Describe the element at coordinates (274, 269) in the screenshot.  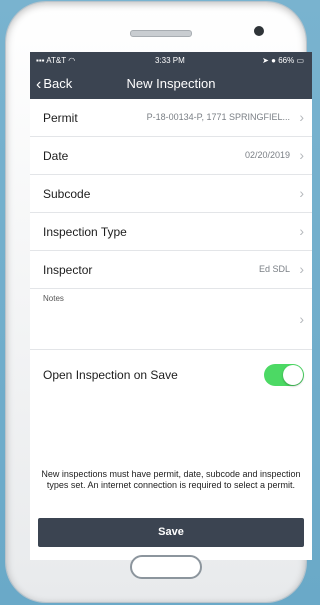
I see `inspector-value: Ed SDL` at that location.